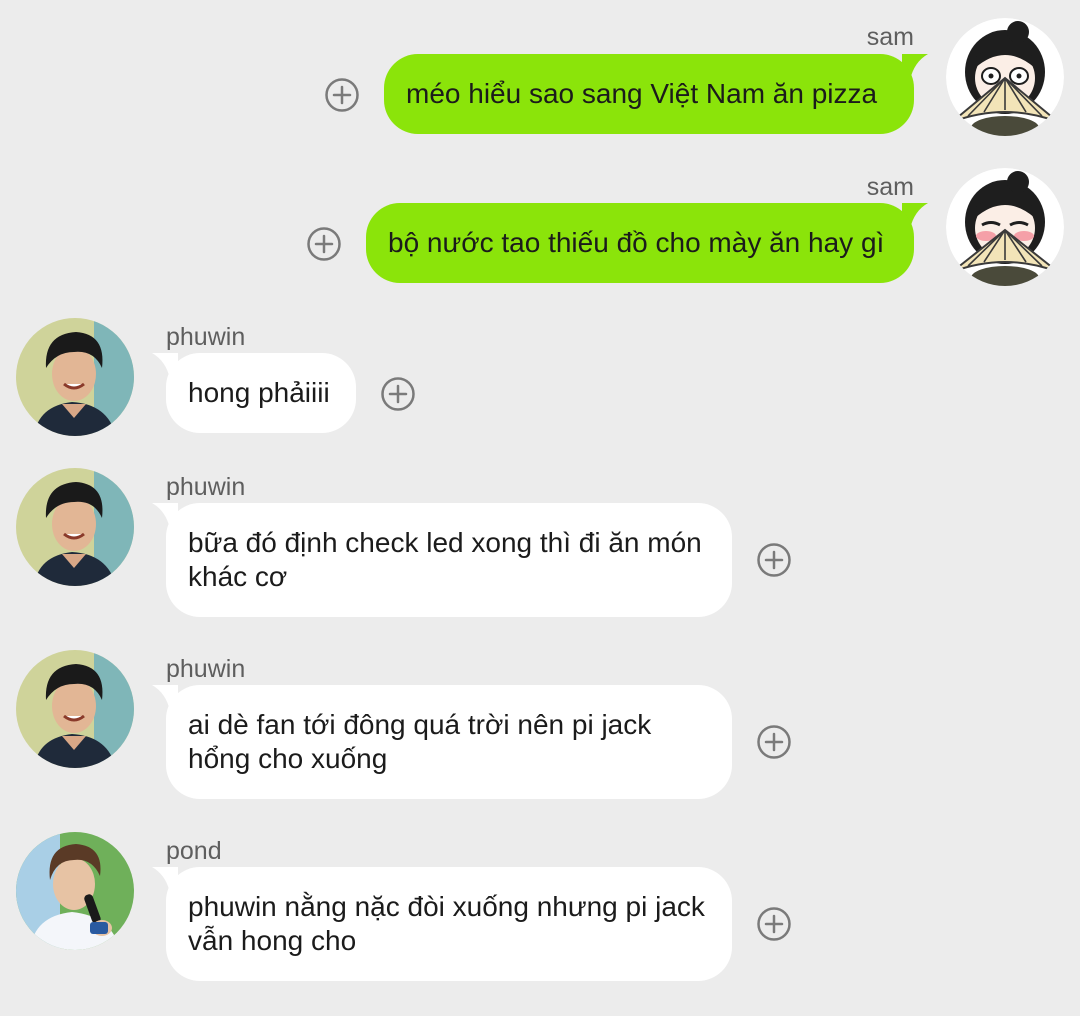 The height and width of the screenshot is (1016, 1080). What do you see at coordinates (194, 851) in the screenshot?
I see `sender-name: pond` at bounding box center [194, 851].